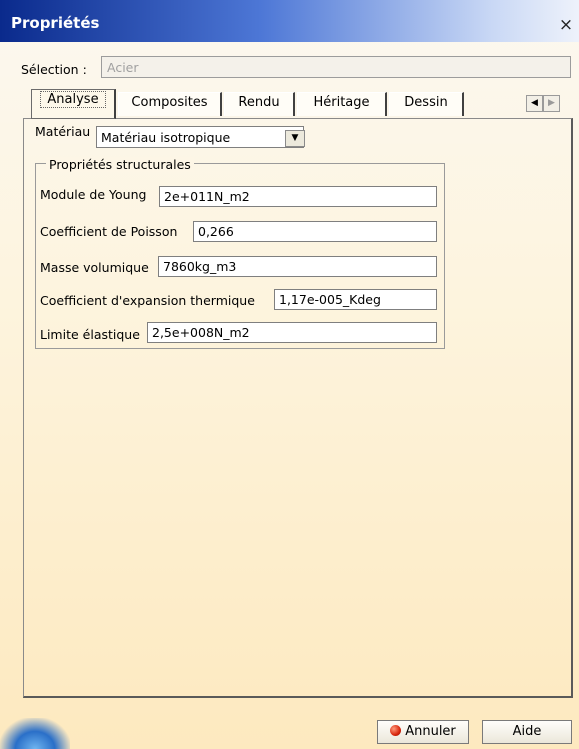 The image size is (579, 749). I want to click on window-title: Propriétés, so click(55, 23).